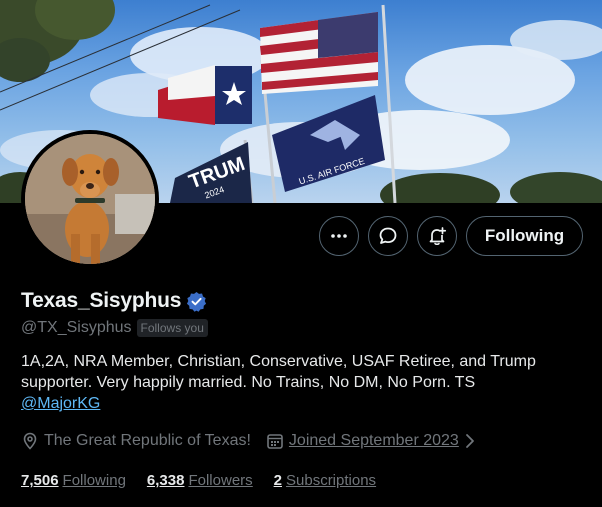 This screenshot has width=602, height=507. I want to click on trump-flag: TRUM 2024, so click(211, 172).